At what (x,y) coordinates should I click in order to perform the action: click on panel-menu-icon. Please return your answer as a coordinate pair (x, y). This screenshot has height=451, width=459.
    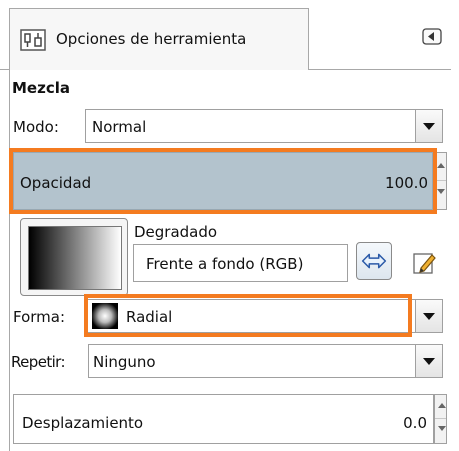
    Looking at the image, I should click on (432, 36).